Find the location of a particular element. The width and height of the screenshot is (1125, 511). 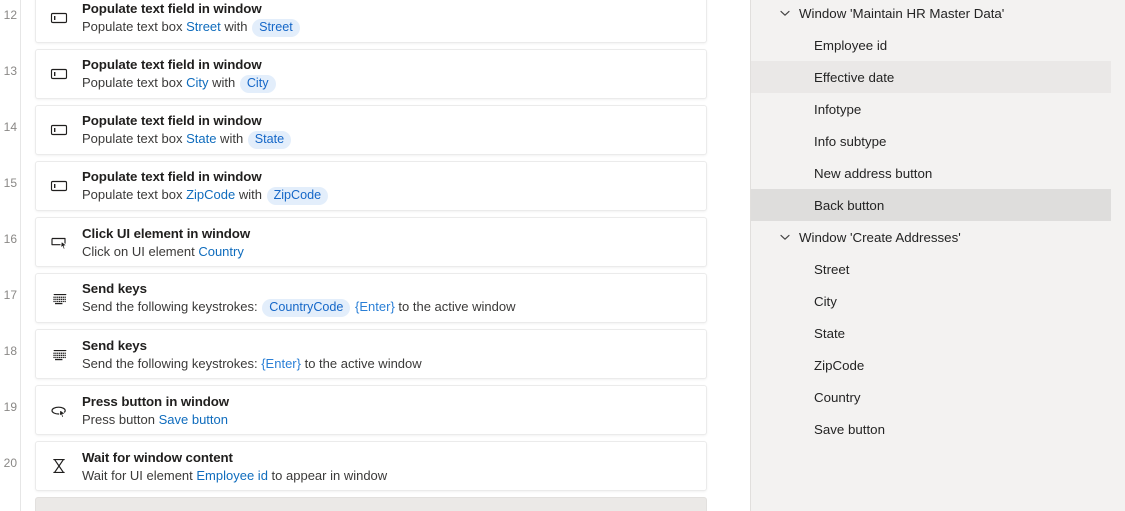

hourglass-icon is located at coordinates (59, 466).